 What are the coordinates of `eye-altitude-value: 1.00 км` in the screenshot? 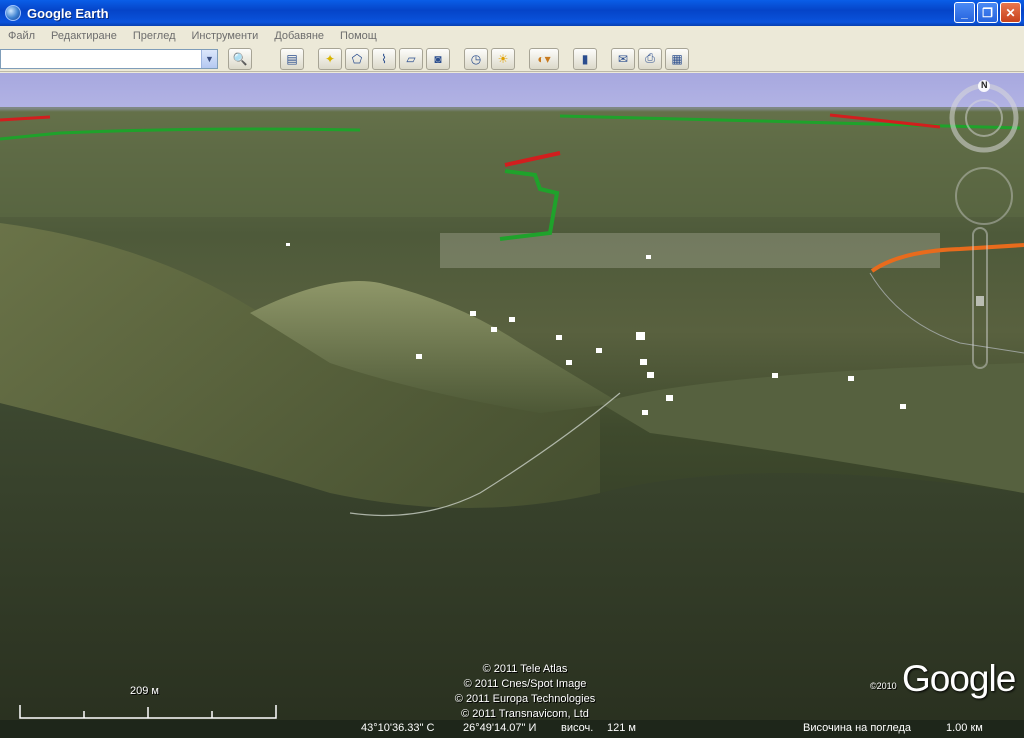 It's located at (964, 728).